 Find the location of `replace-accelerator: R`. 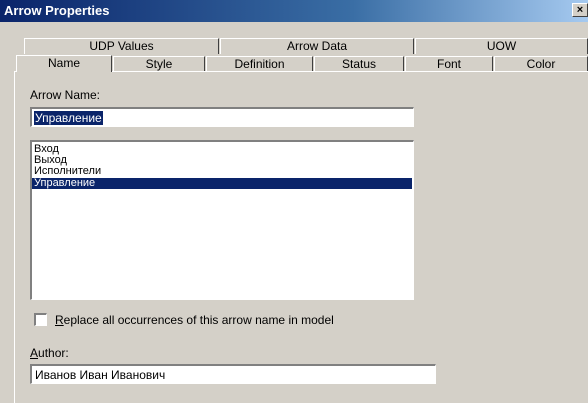

replace-accelerator: R is located at coordinates (59, 320).